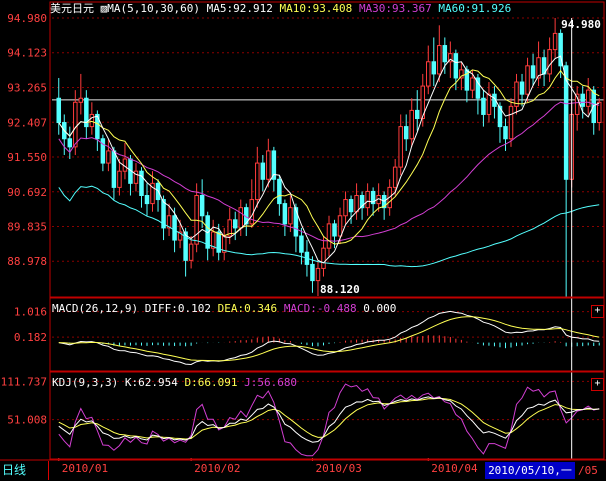  I want to click on macd-expand-button: +, so click(597, 311).